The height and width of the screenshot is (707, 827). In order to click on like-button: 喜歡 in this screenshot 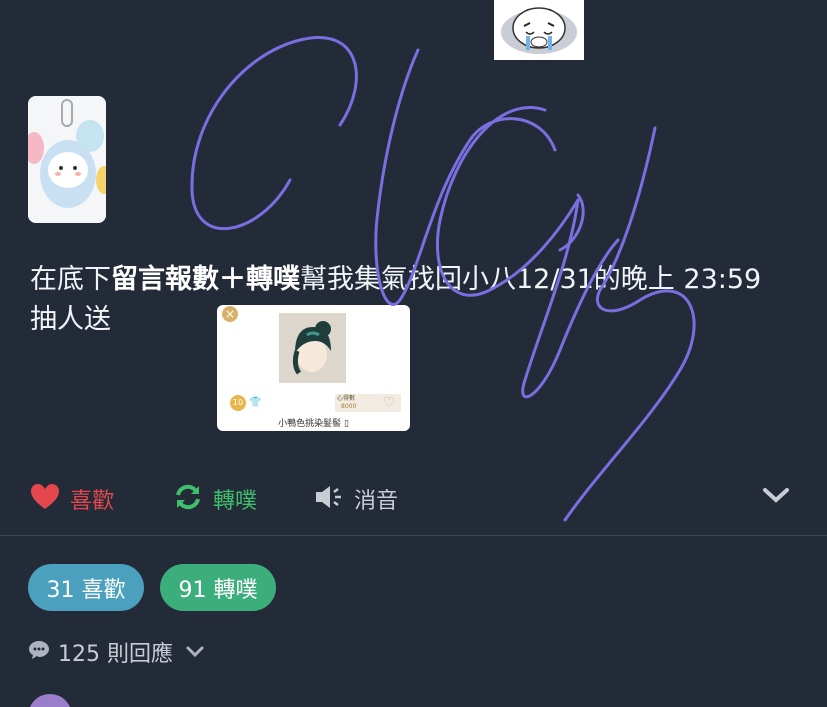, I will do `click(72, 499)`.